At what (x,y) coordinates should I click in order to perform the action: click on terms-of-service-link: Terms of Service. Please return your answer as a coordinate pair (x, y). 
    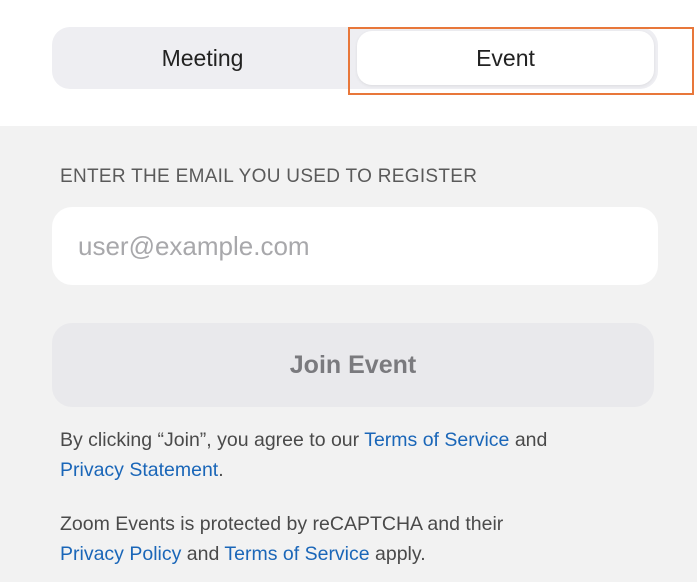
    Looking at the image, I should click on (436, 440).